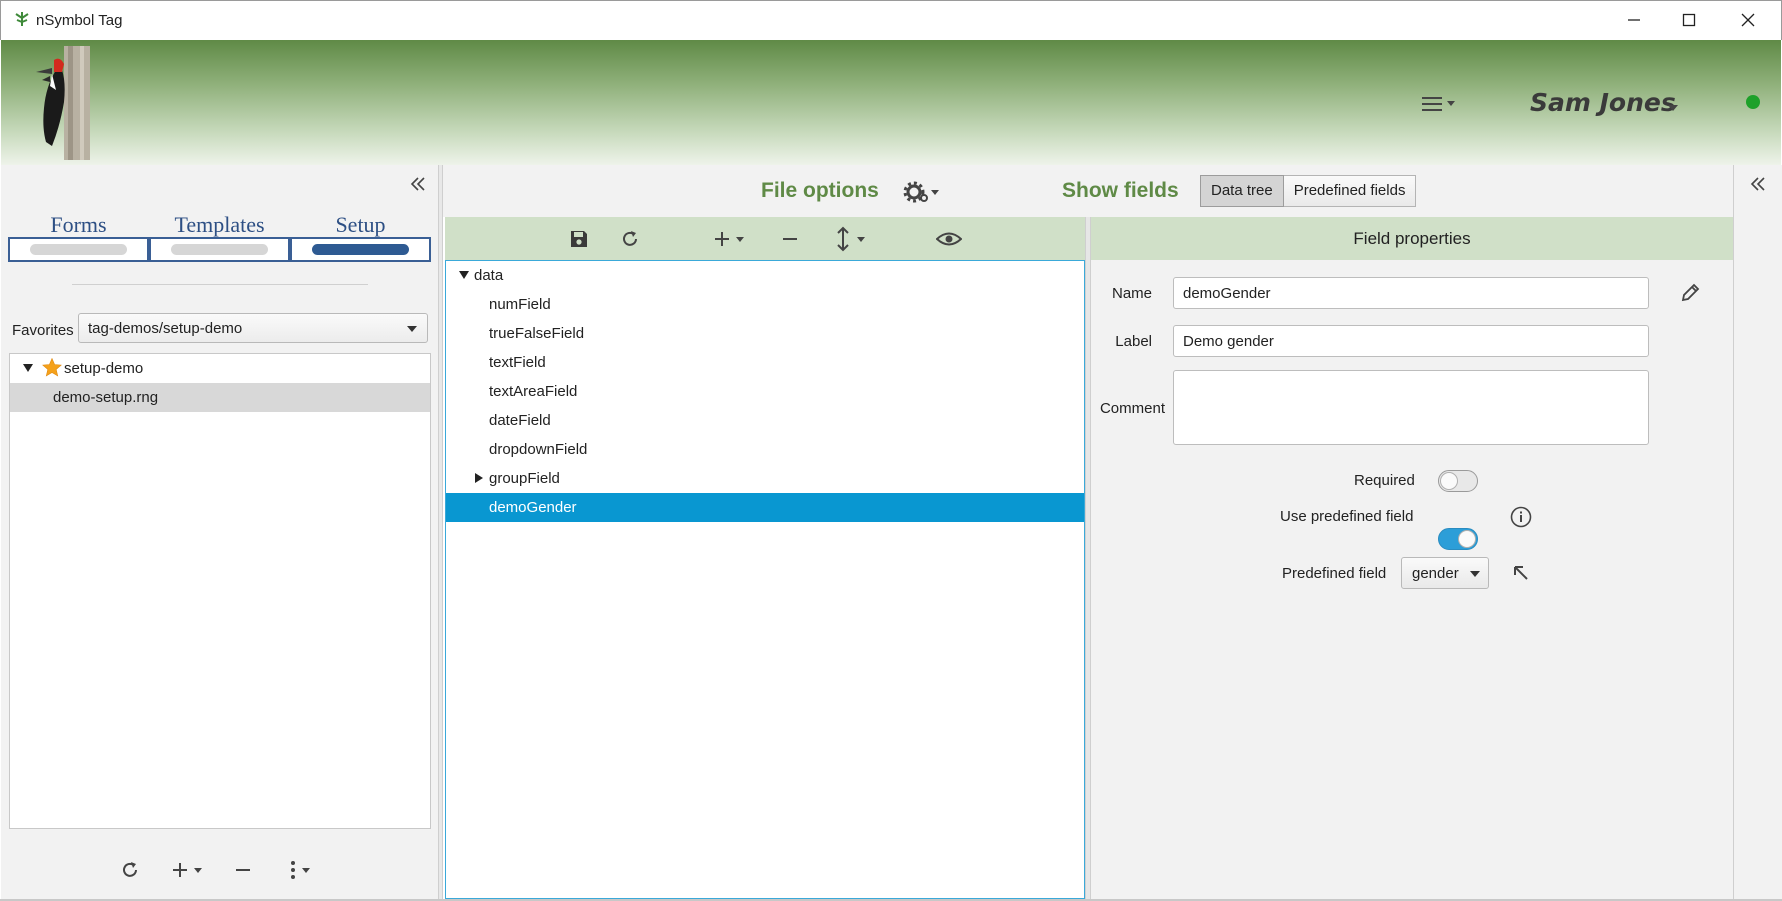 The height and width of the screenshot is (901, 1782). Describe the element at coordinates (220, 368) in the screenshot. I see `tree-item-setup-demo: setup-demo` at that location.